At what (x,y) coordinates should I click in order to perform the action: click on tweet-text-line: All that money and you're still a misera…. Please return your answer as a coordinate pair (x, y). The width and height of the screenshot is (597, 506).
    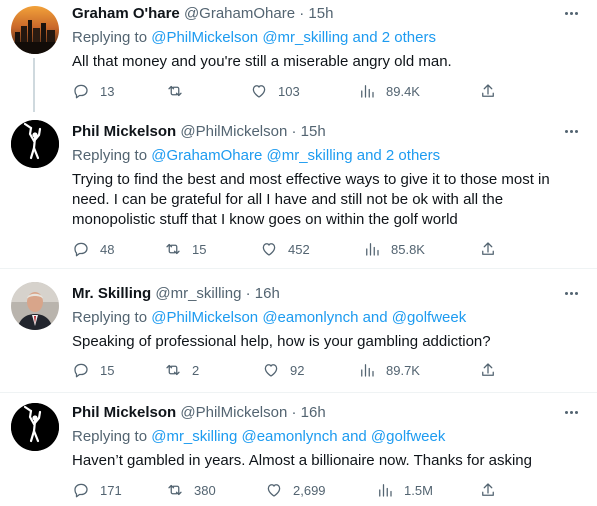
    Looking at the image, I should click on (262, 61).